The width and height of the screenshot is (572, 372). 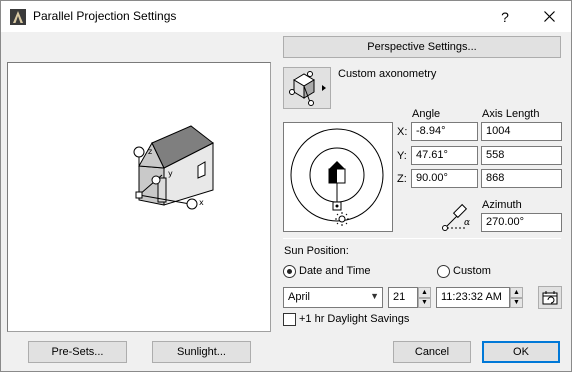 I want to click on calendar-icon, so click(x=550, y=297).